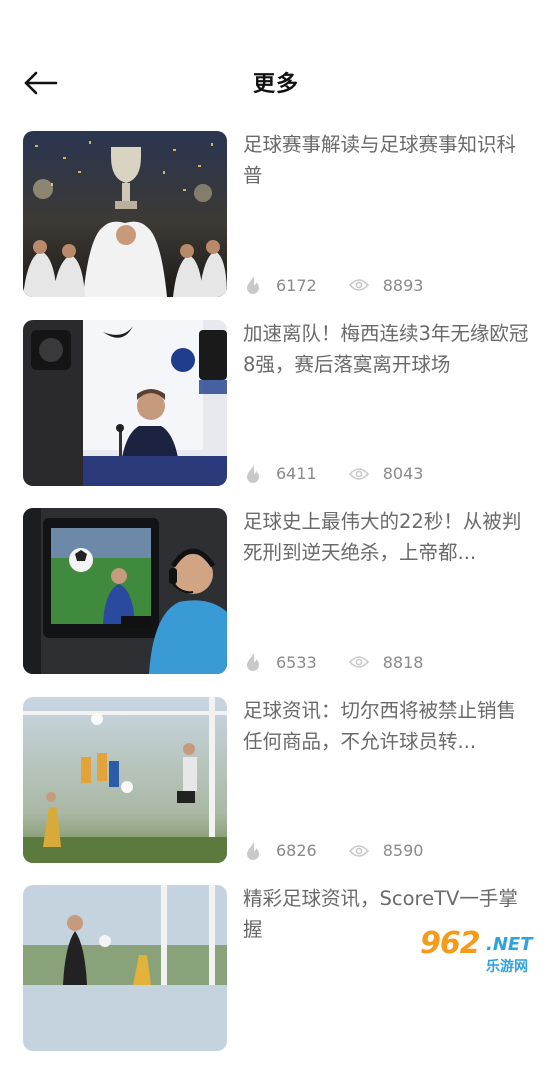 Image resolution: width=552 pixels, height=1074 pixels. Describe the element at coordinates (296, 473) in the screenshot. I see `hot-count-value: 6411` at that location.